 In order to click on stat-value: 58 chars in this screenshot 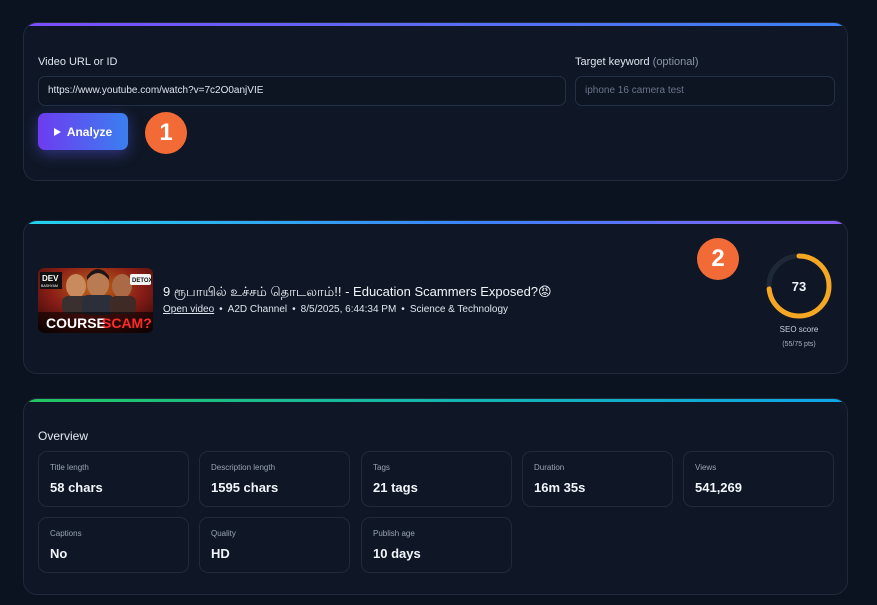, I will do `click(76, 487)`.